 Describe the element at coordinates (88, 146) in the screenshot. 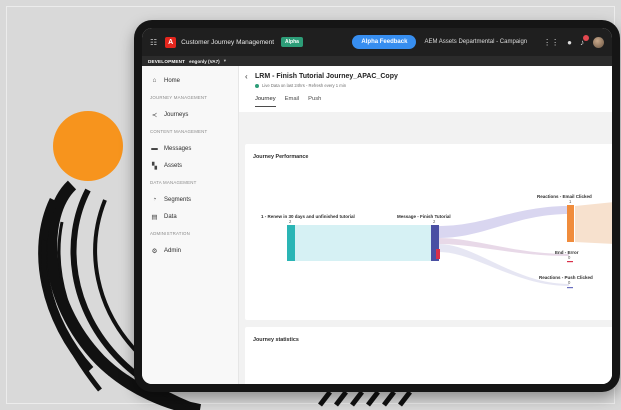

I see `orange-circle` at that location.